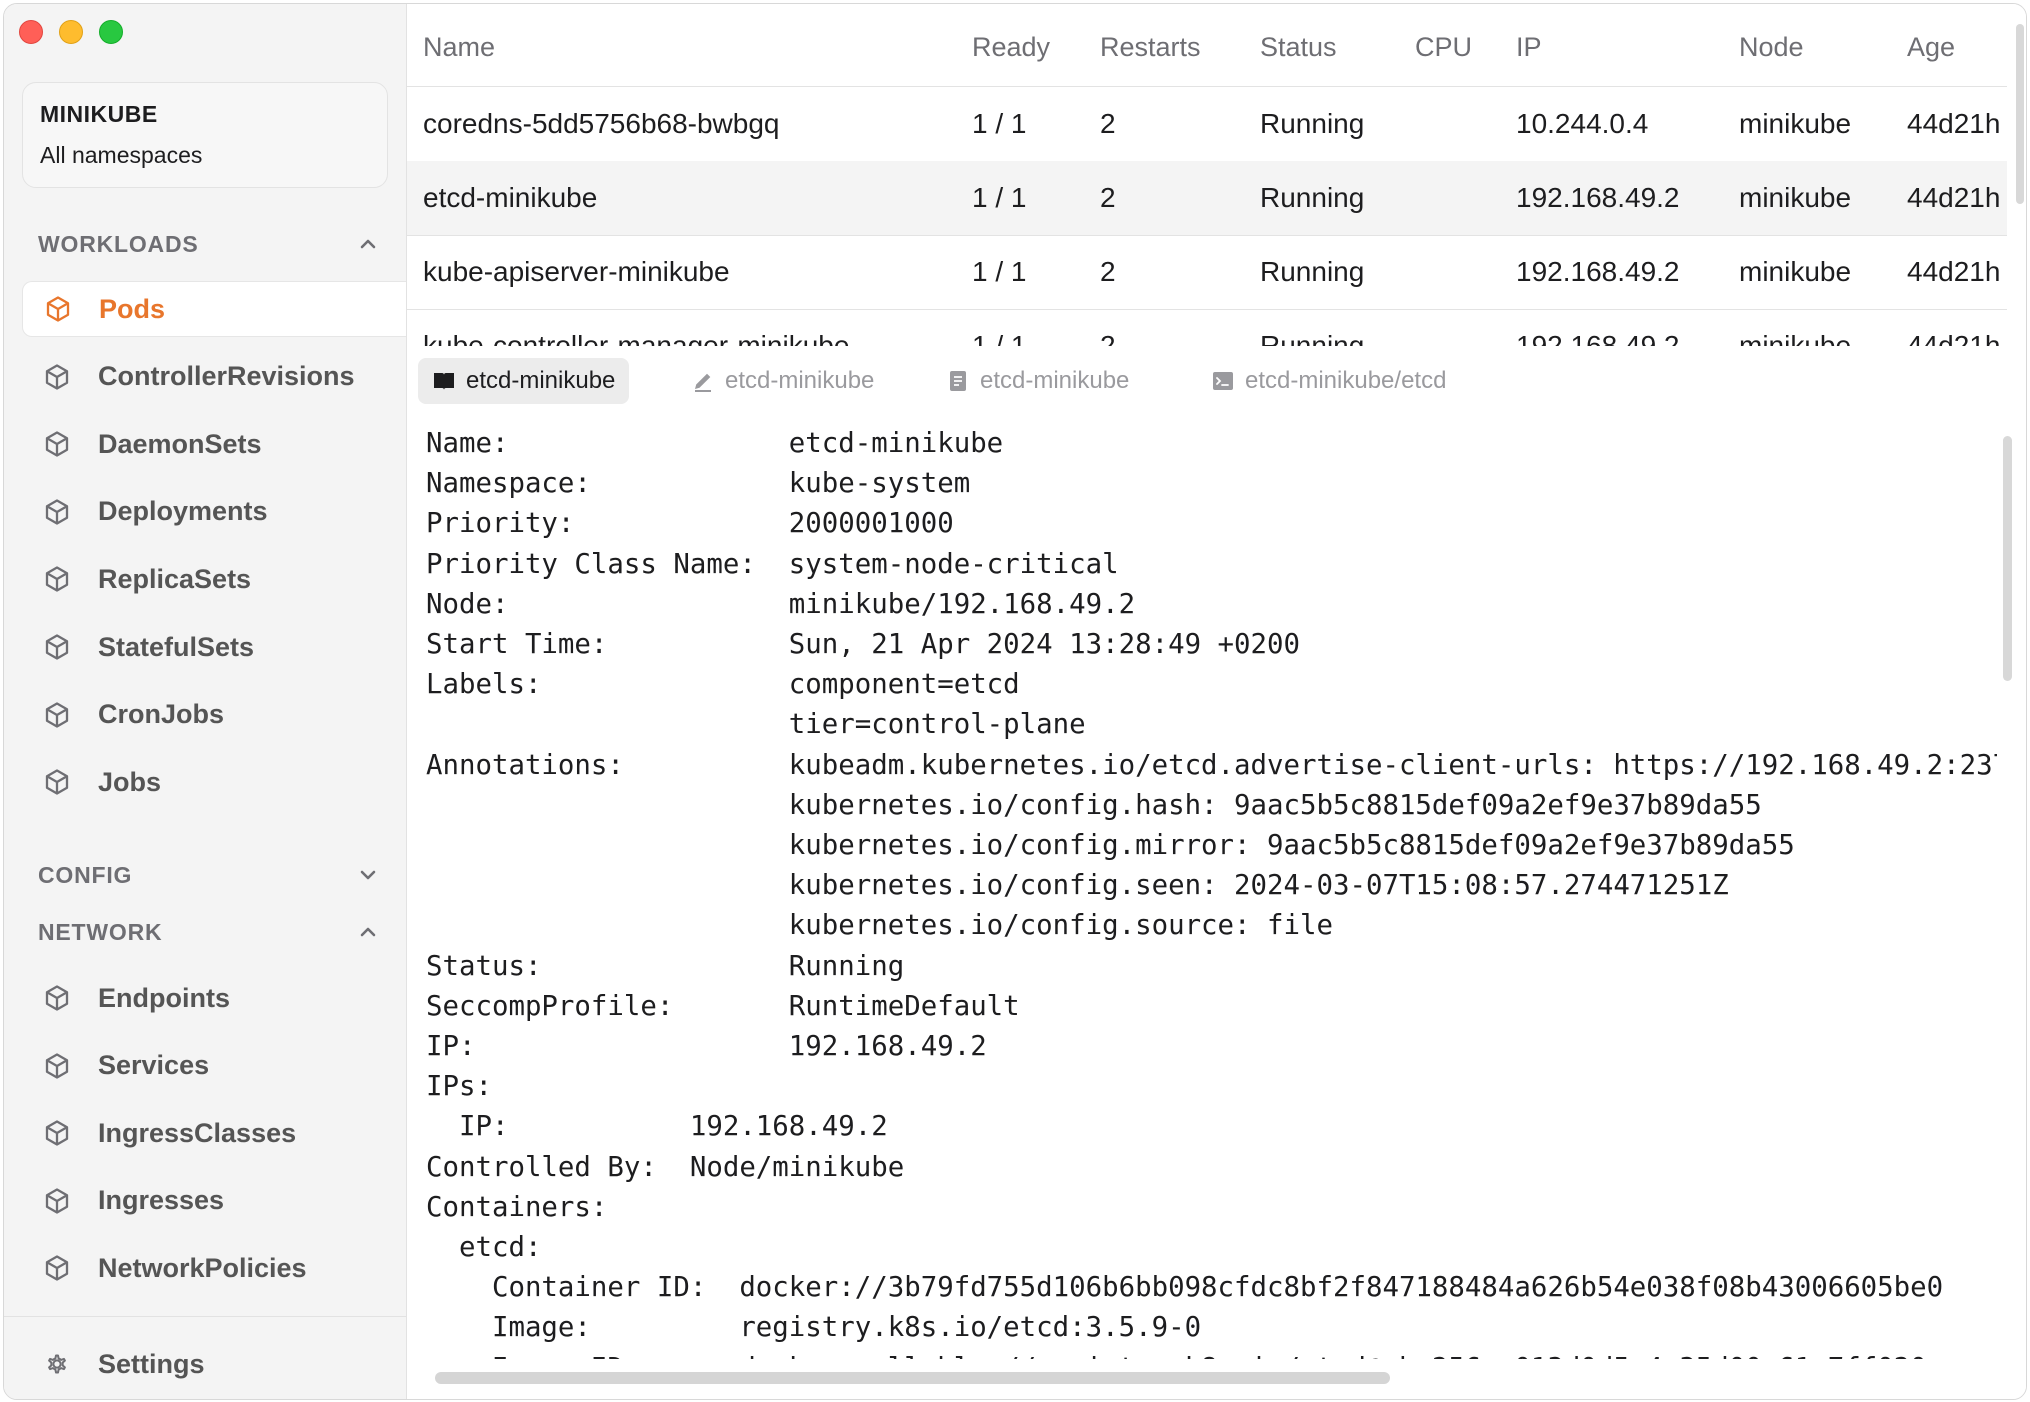  I want to click on sidebar-item-label: Pods, so click(132, 308).